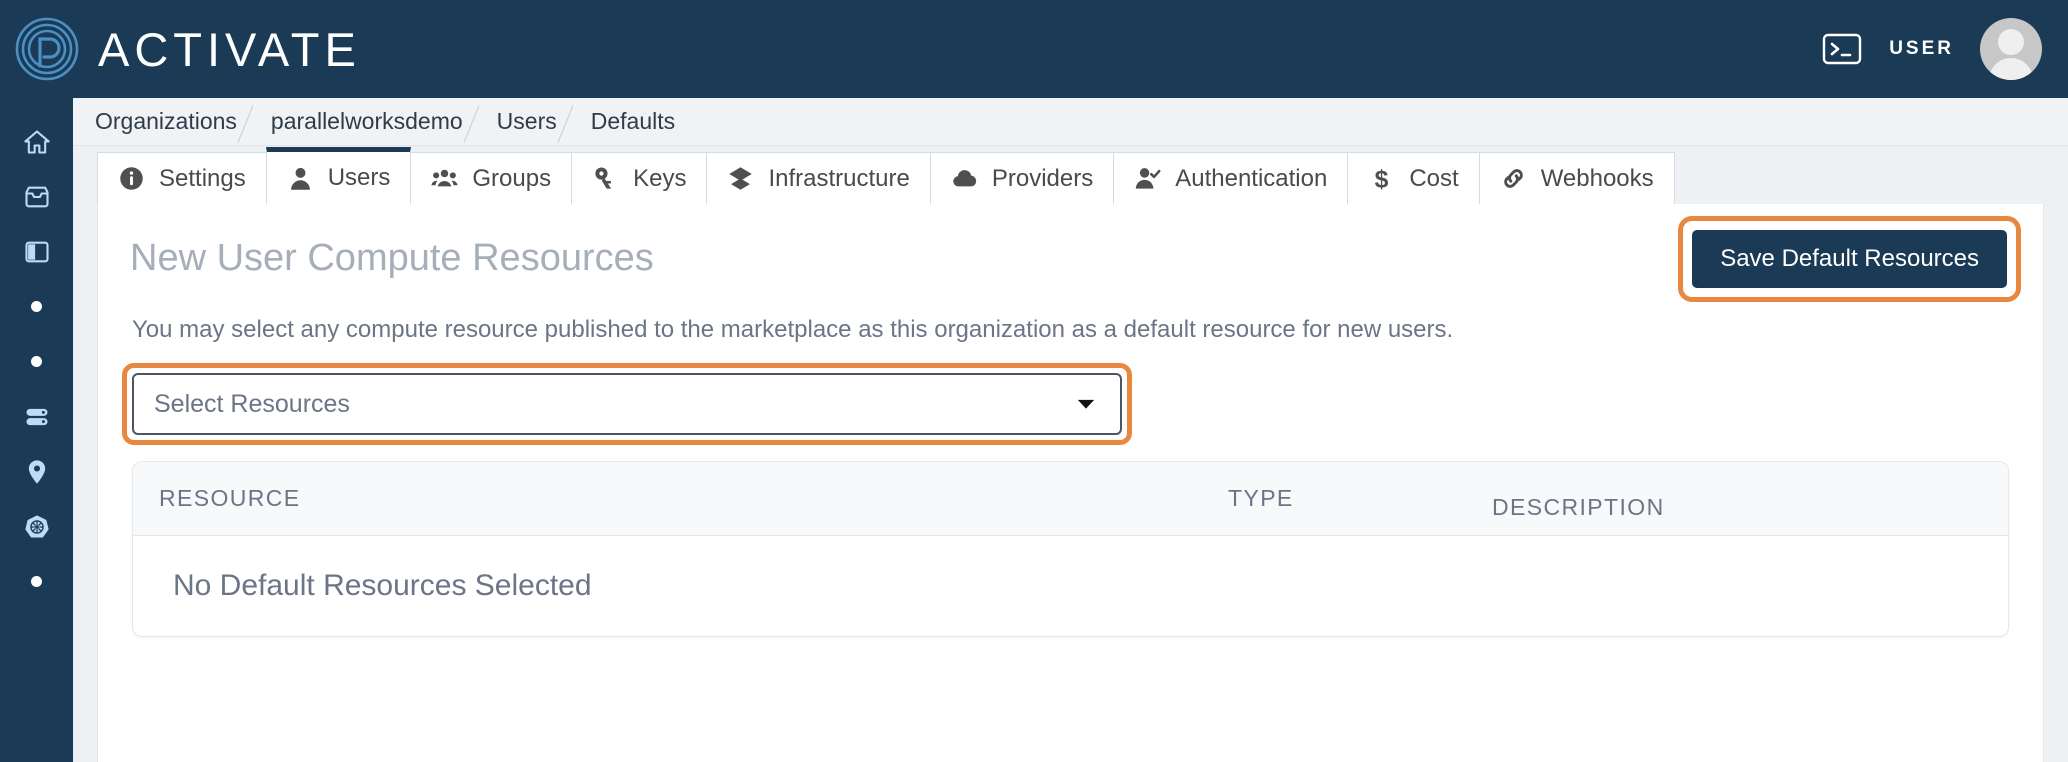 The image size is (2068, 762). I want to click on table-header-row: RESOURCE TYPE DESCRIPTION, so click(1070, 499).